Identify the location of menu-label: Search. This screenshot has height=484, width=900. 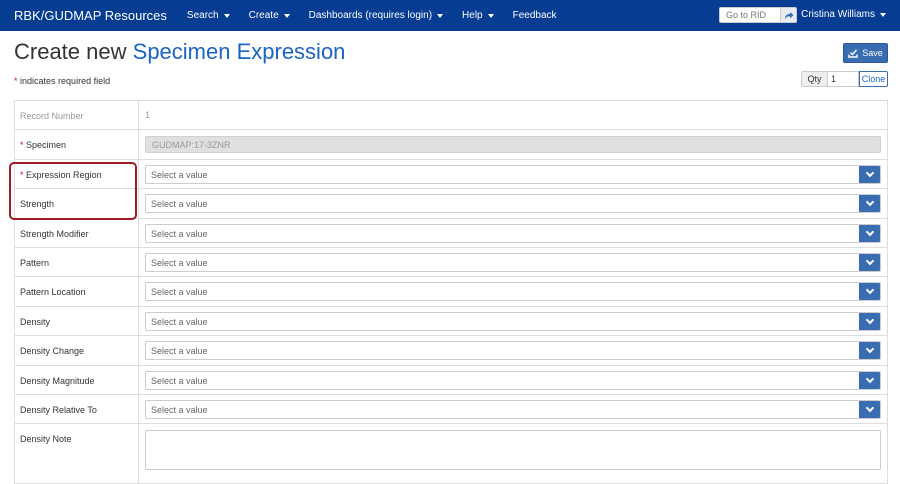
(202, 15).